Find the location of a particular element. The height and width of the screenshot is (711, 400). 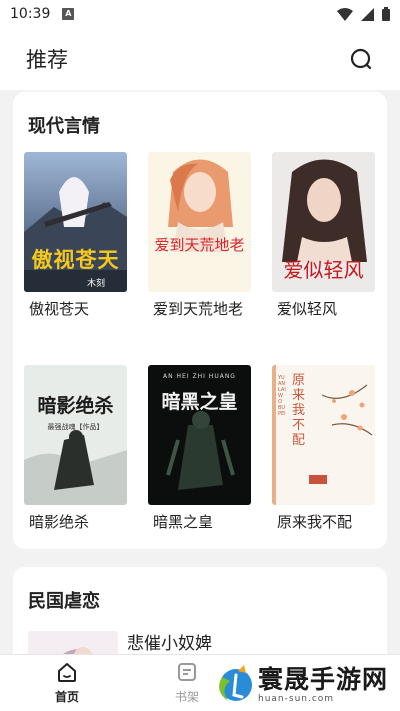

cover-author: 木刻 is located at coordinates (95, 284).